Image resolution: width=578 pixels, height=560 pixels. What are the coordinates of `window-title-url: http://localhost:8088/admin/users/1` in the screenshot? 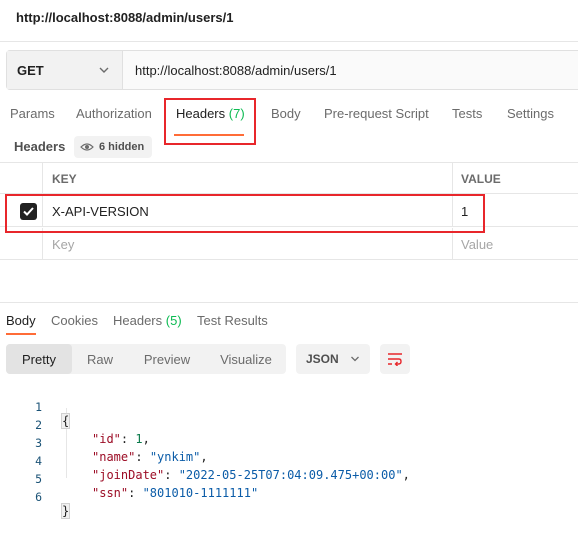 It's located at (125, 17).